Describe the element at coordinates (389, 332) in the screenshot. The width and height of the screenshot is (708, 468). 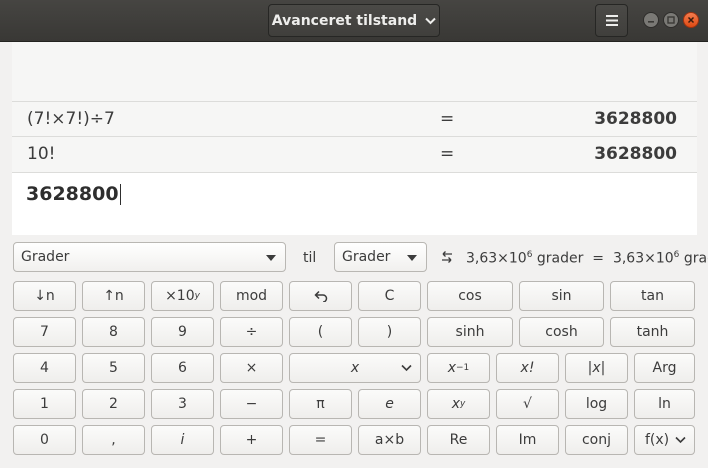
I see `close-paren-button: )` at that location.